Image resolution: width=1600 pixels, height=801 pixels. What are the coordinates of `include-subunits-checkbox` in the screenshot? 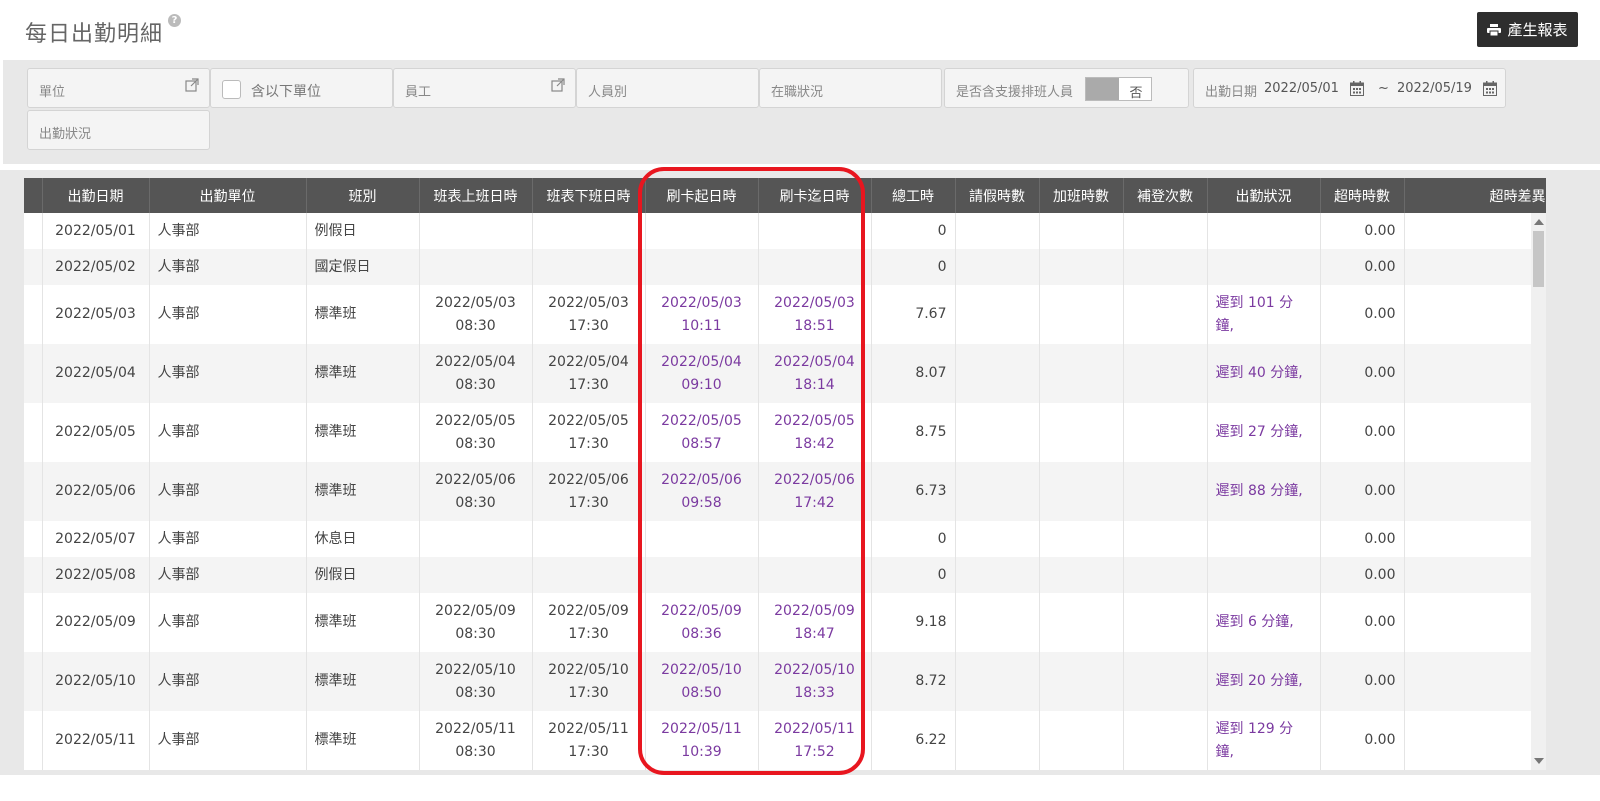 It's located at (231, 89).